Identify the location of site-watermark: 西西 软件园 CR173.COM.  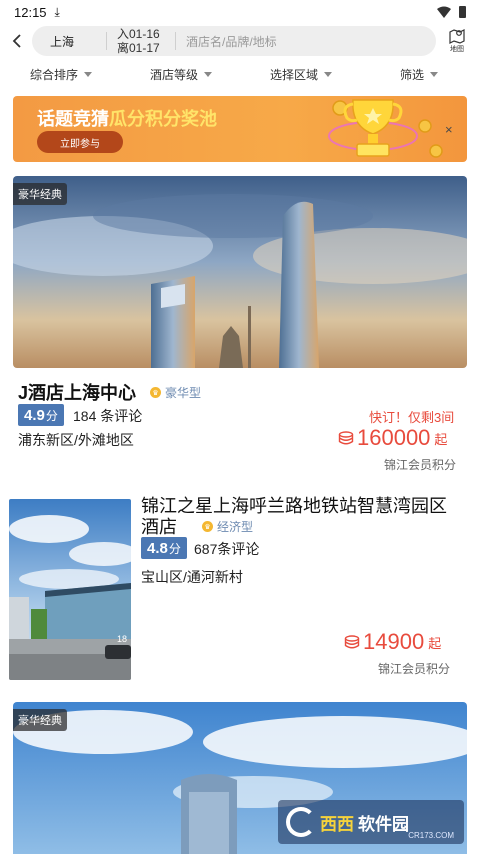
(371, 822).